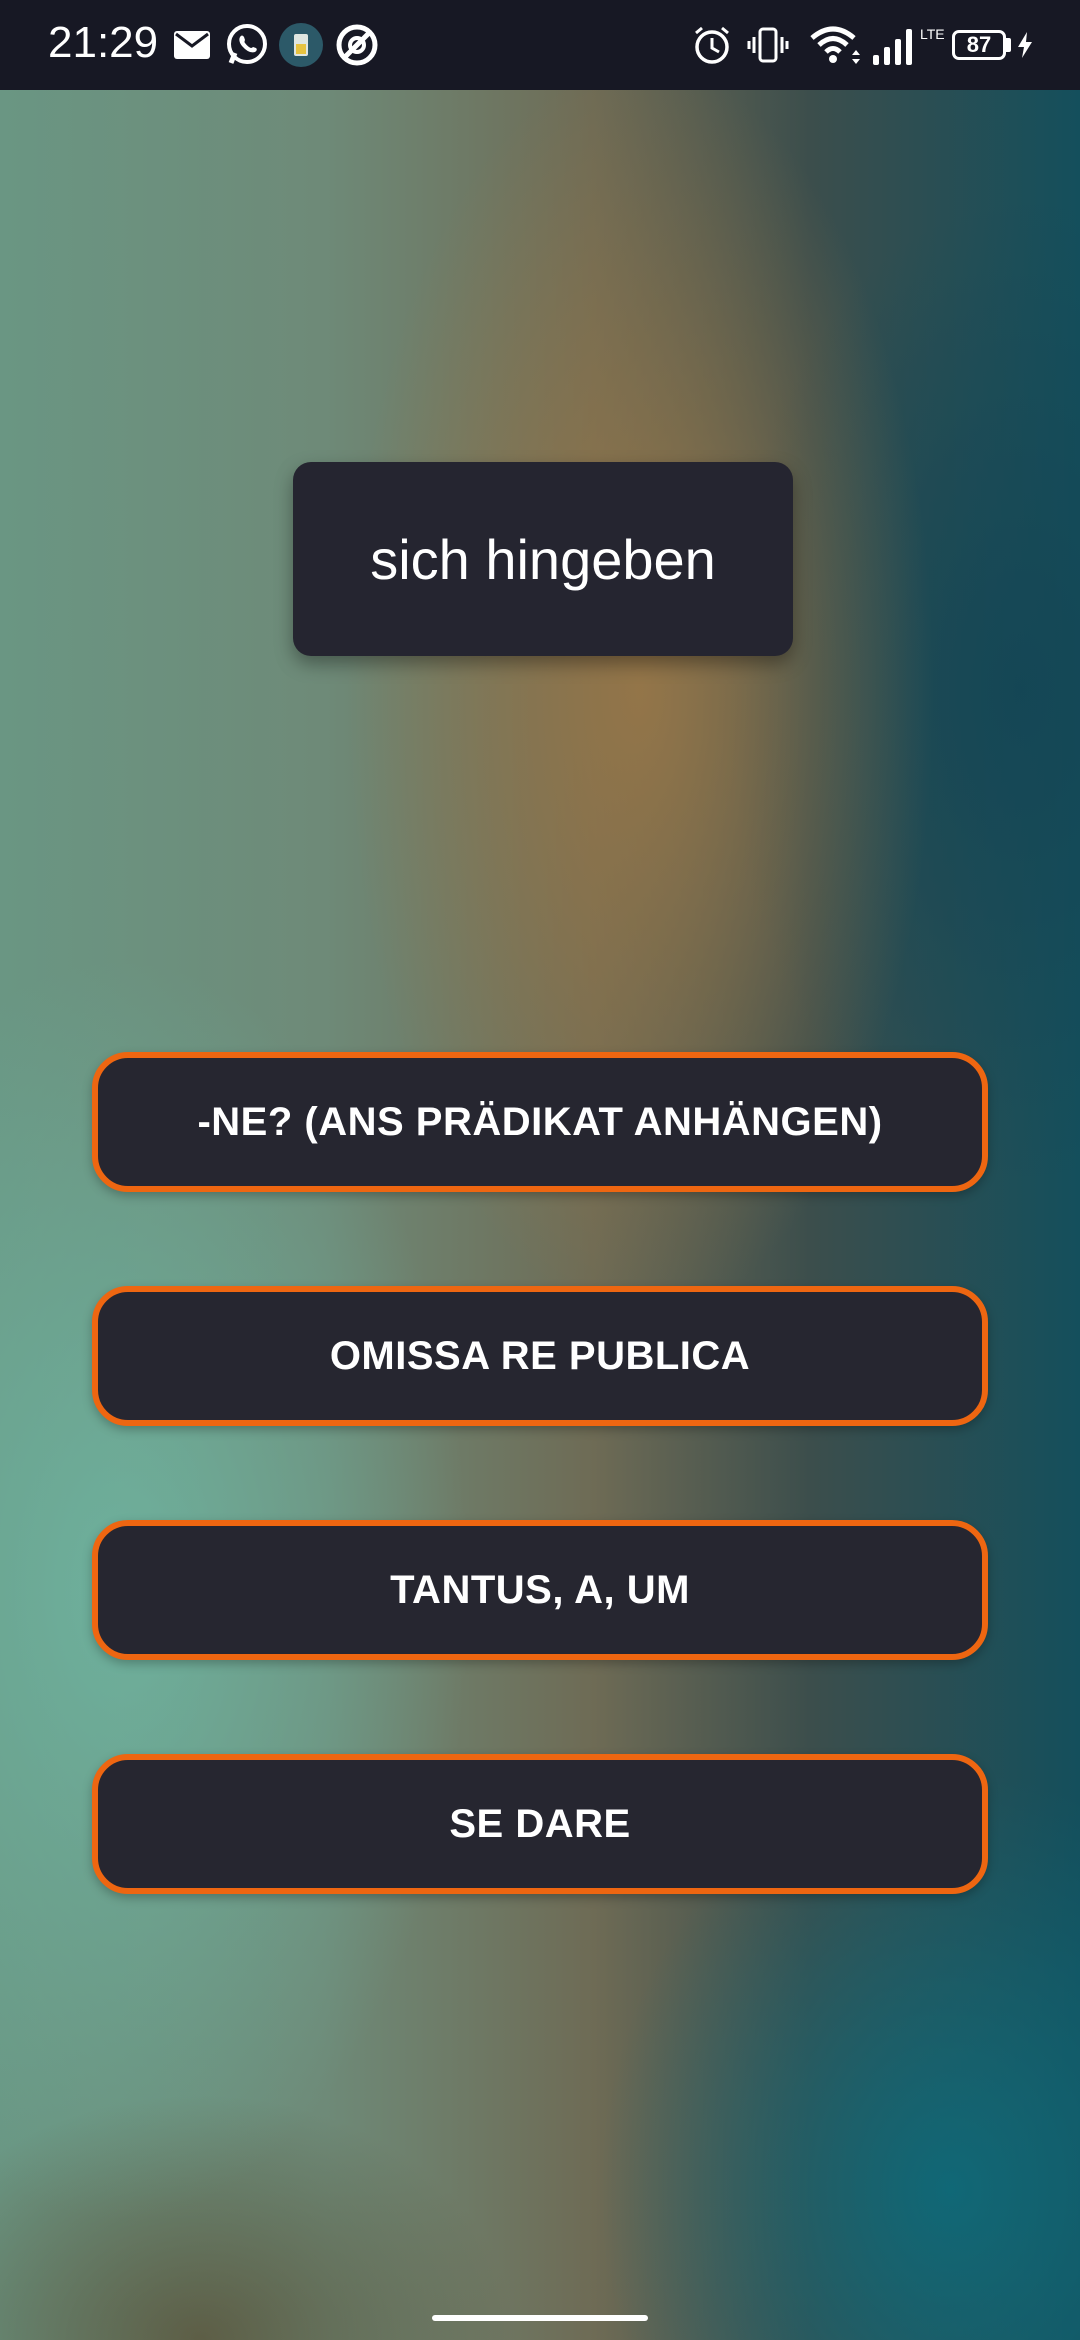  I want to click on prompt-text: sich hingeben, so click(543, 559).